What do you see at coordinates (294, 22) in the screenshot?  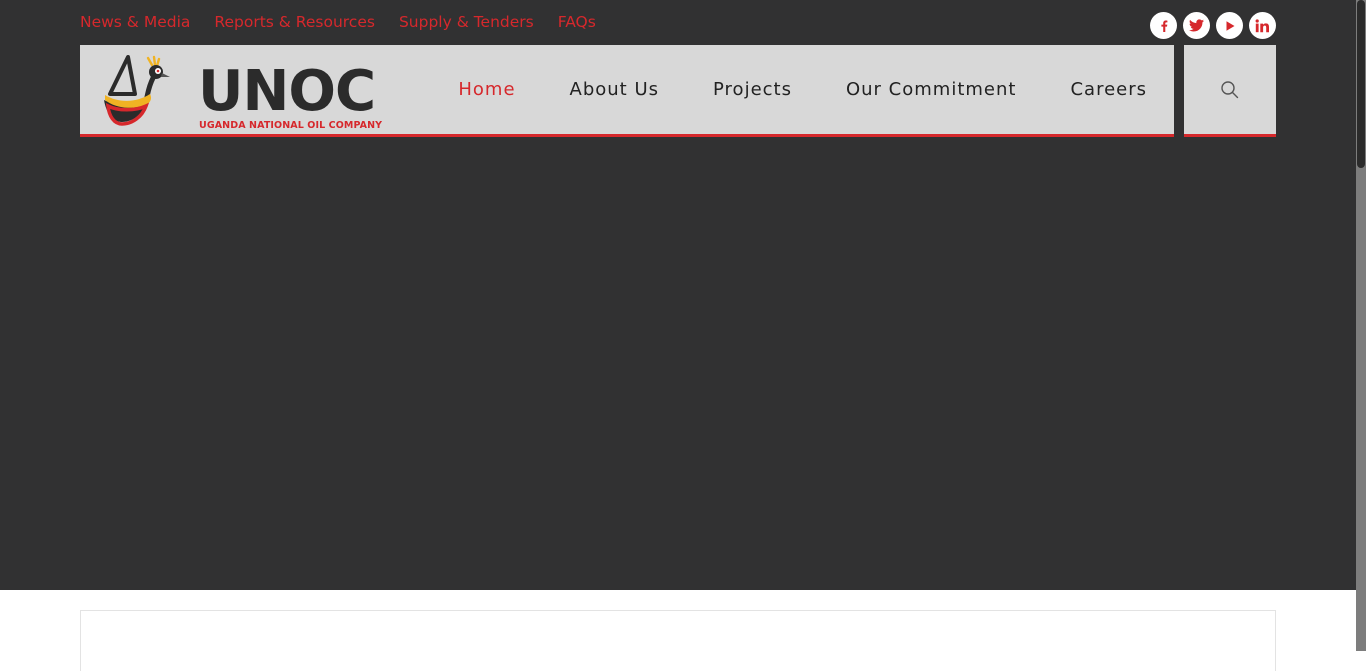 I see `topnav-item-reports-resources: Reports & Resources` at bounding box center [294, 22].